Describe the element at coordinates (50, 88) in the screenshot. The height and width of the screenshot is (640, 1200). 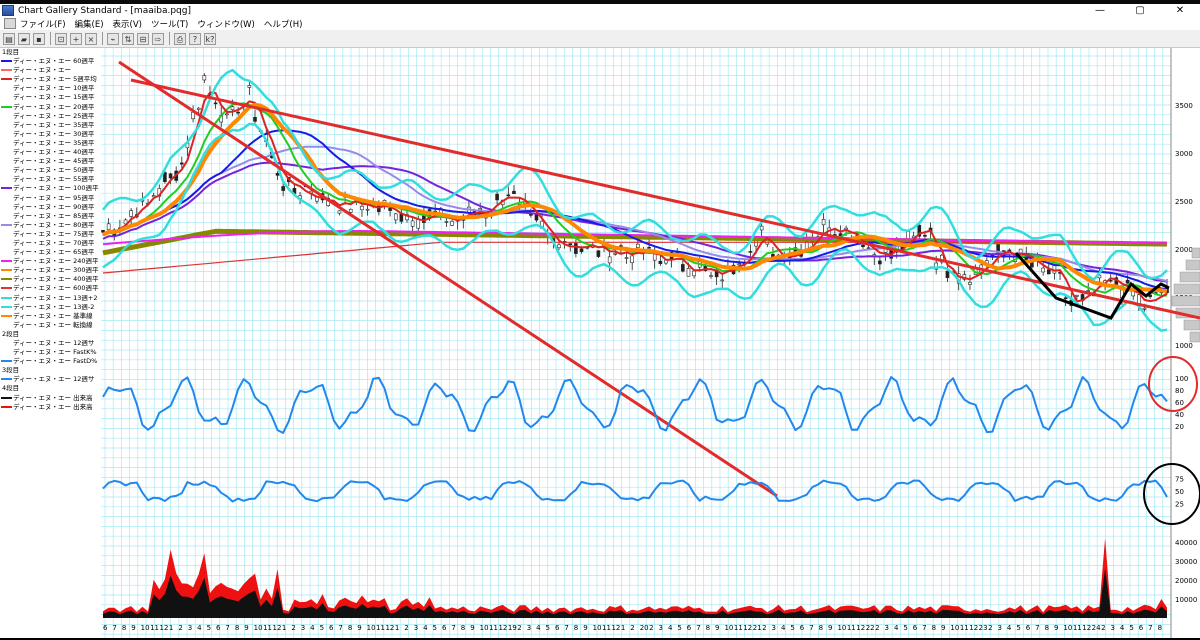
I see `legend-item: ディー・エヌ・エー 10週平` at that location.